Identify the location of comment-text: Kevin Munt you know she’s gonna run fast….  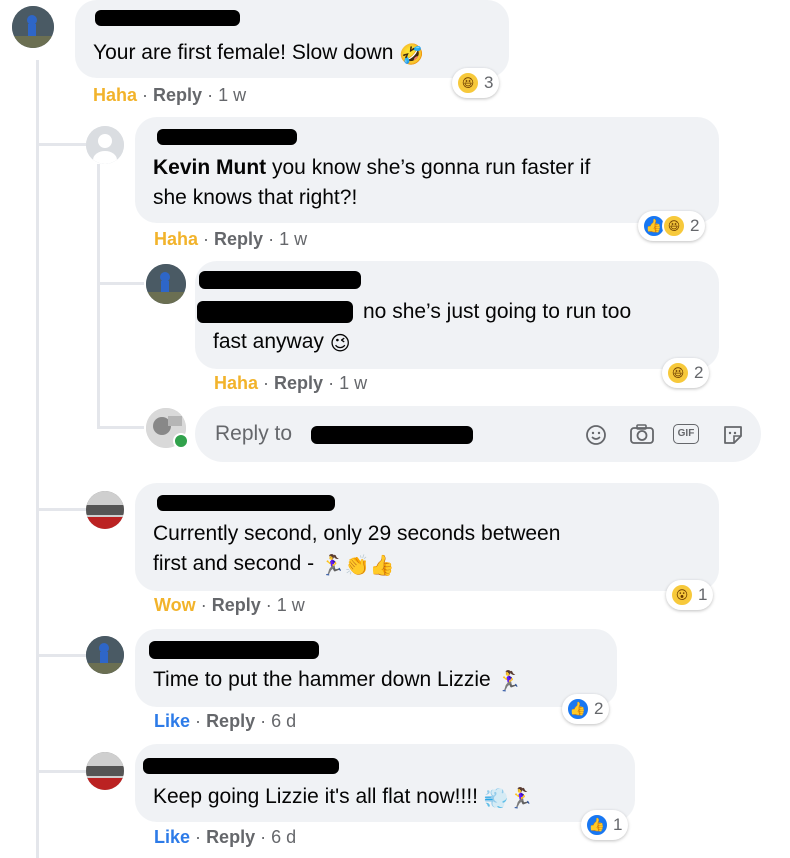
(372, 167).